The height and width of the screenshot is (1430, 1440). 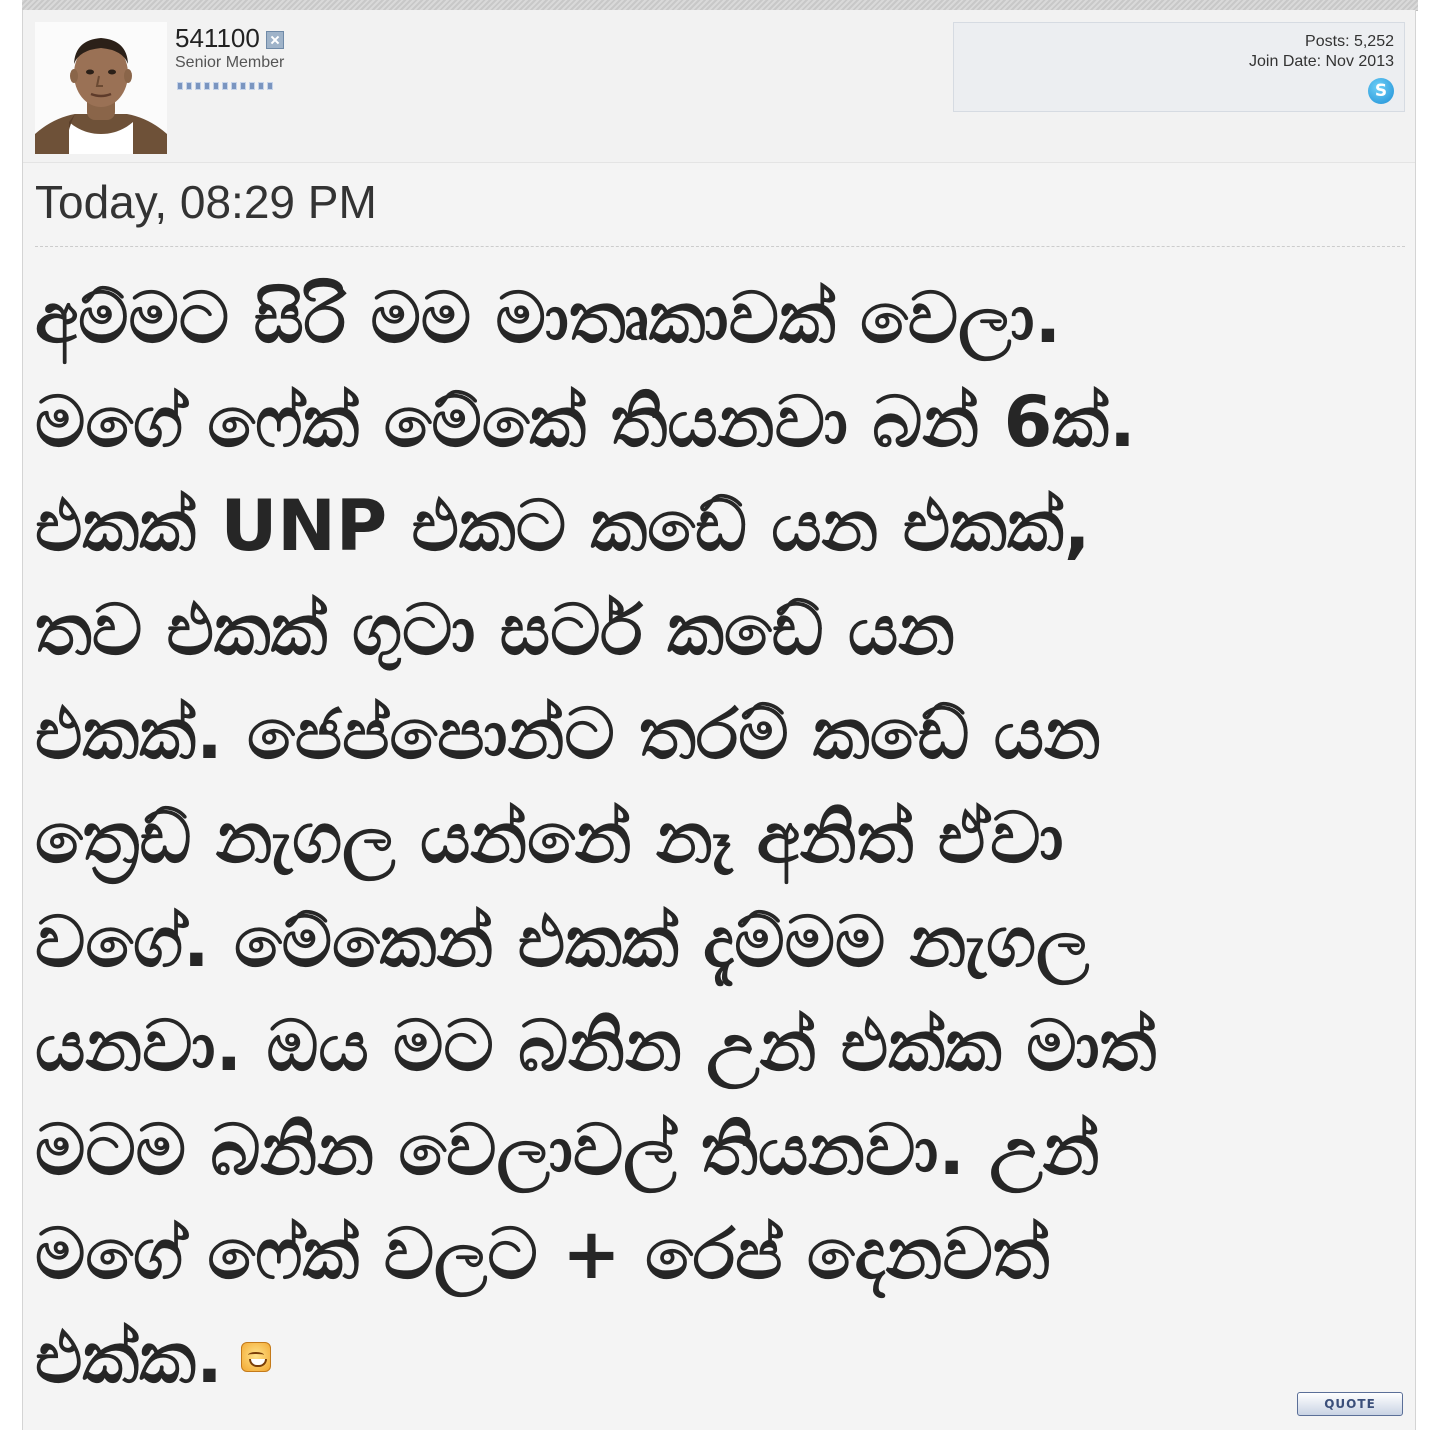 What do you see at coordinates (562, 942) in the screenshot?
I see `message-line: වගේ. මේකෙන් එකක් දැම්මම නැගල` at bounding box center [562, 942].